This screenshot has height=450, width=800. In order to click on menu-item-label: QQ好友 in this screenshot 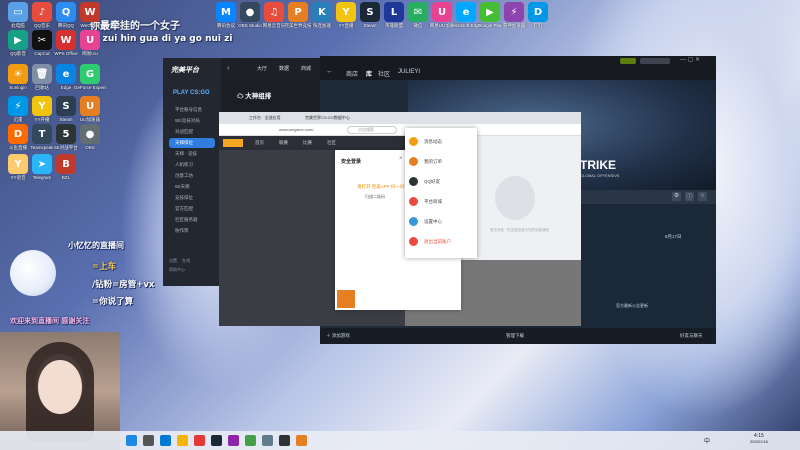, I will do `click(432, 181)`.